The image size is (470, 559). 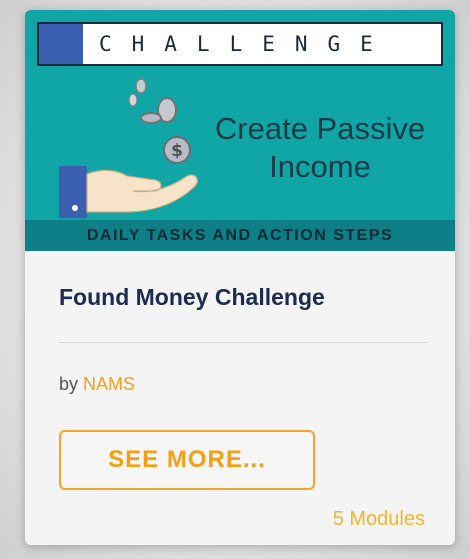 I want to click on banner-subtitle: DAILY TASKS AND ACTION STEPS, so click(x=240, y=235).